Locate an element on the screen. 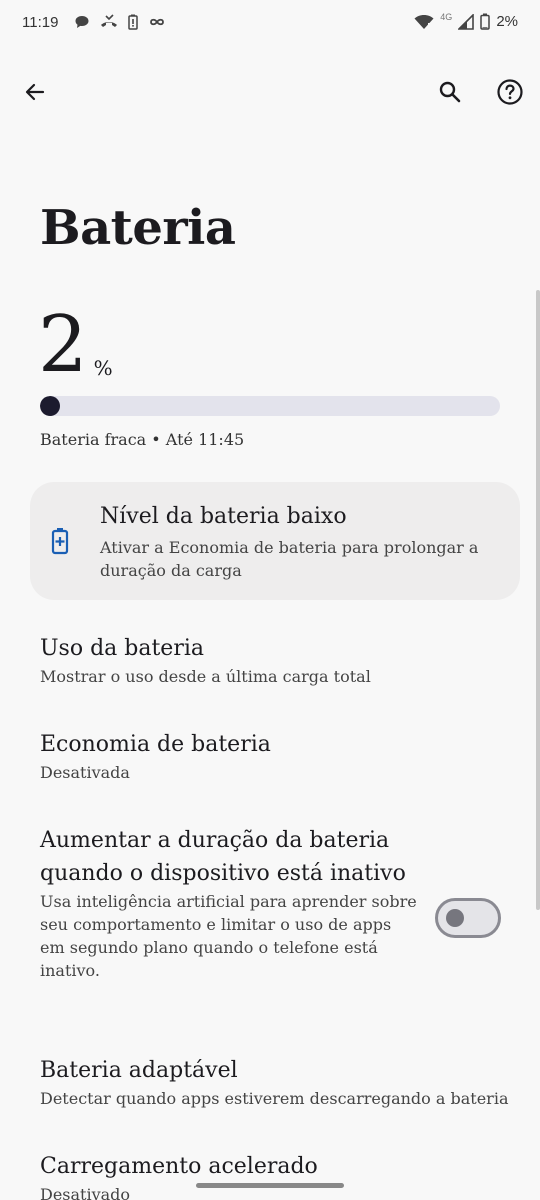  search-button is located at coordinates (450, 94).